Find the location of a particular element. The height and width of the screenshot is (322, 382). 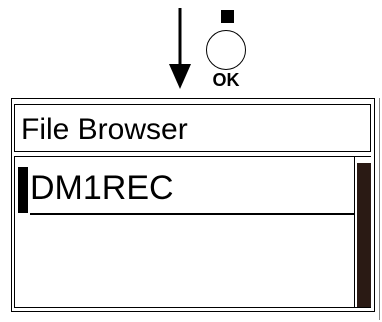

selection-cursor is located at coordinates (23, 190).